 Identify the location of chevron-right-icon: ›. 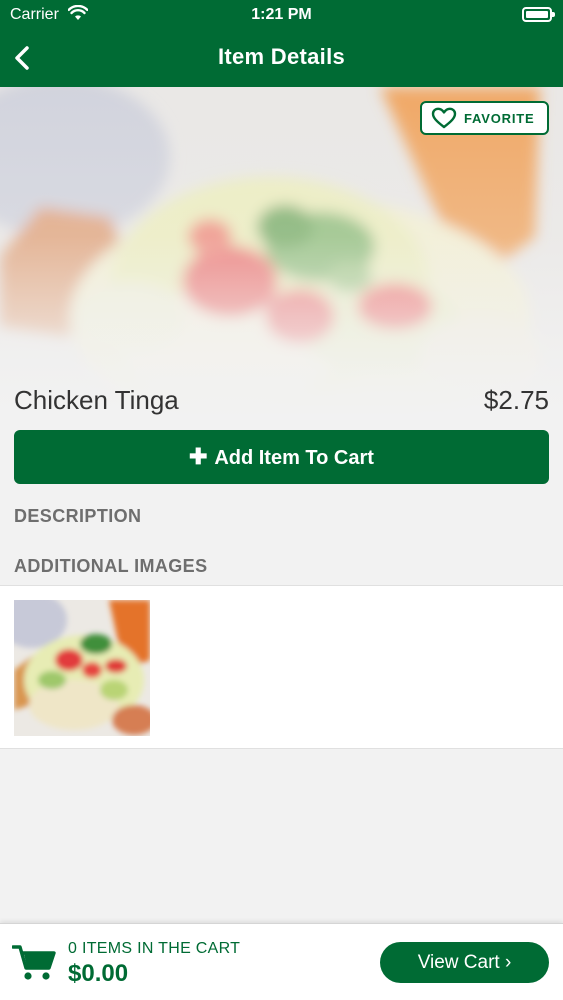
(508, 962).